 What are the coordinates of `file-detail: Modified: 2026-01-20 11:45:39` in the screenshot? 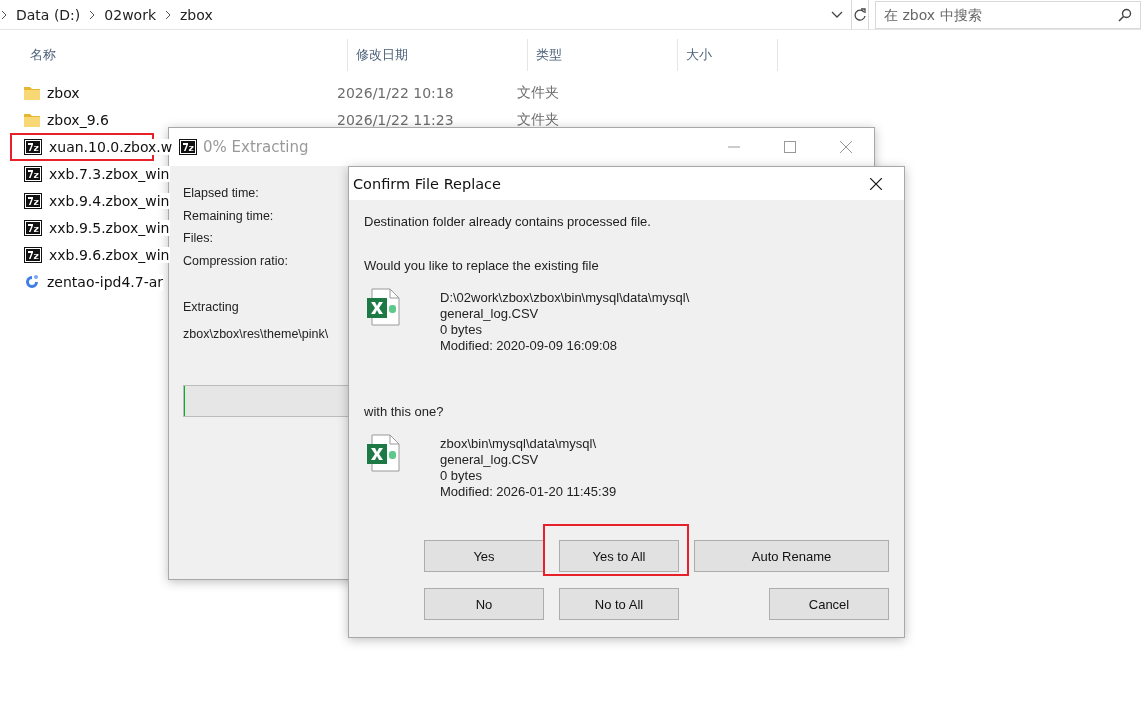 It's located at (528, 492).